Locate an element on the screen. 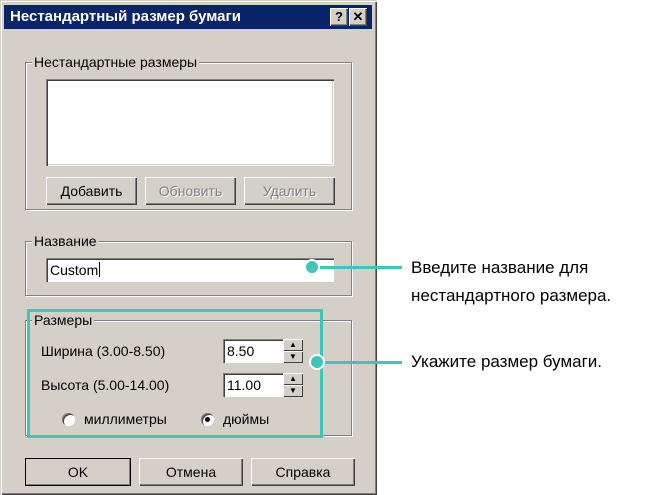 The width and height of the screenshot is (647, 495). add-button: Добавить is located at coordinates (91, 191).